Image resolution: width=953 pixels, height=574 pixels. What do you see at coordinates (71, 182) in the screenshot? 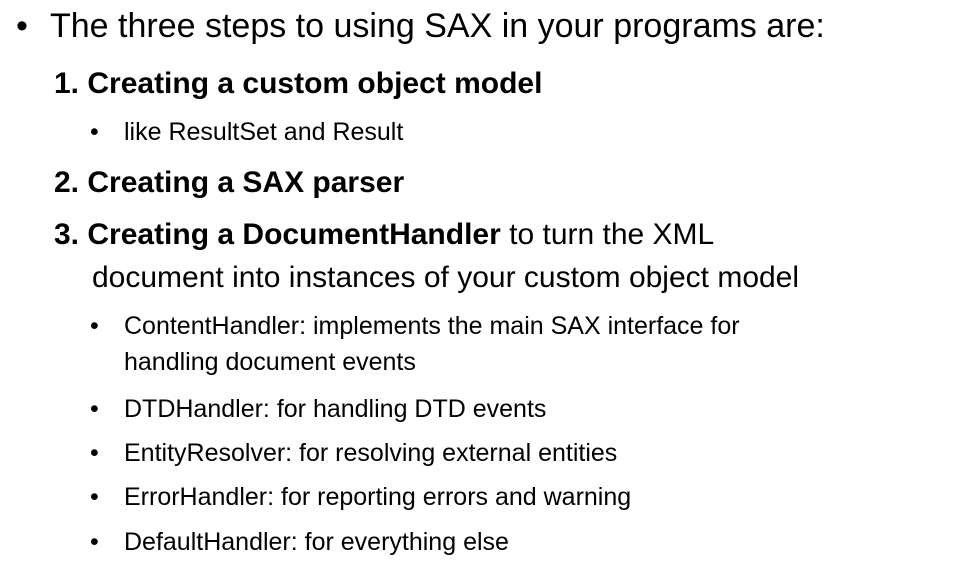
I see `step-2-number: 2.` at bounding box center [71, 182].